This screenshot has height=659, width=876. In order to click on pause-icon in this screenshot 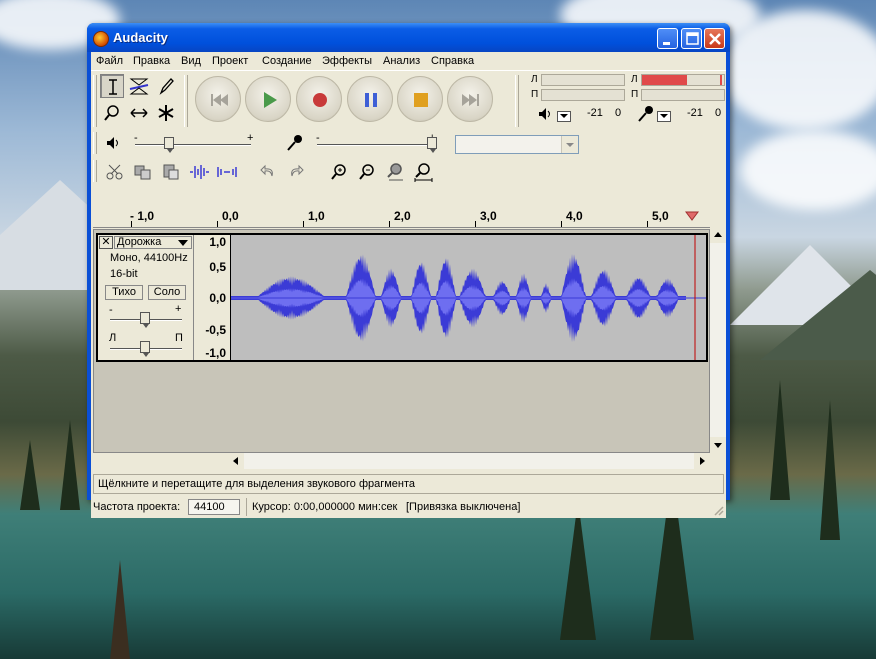, I will do `click(371, 100)`.